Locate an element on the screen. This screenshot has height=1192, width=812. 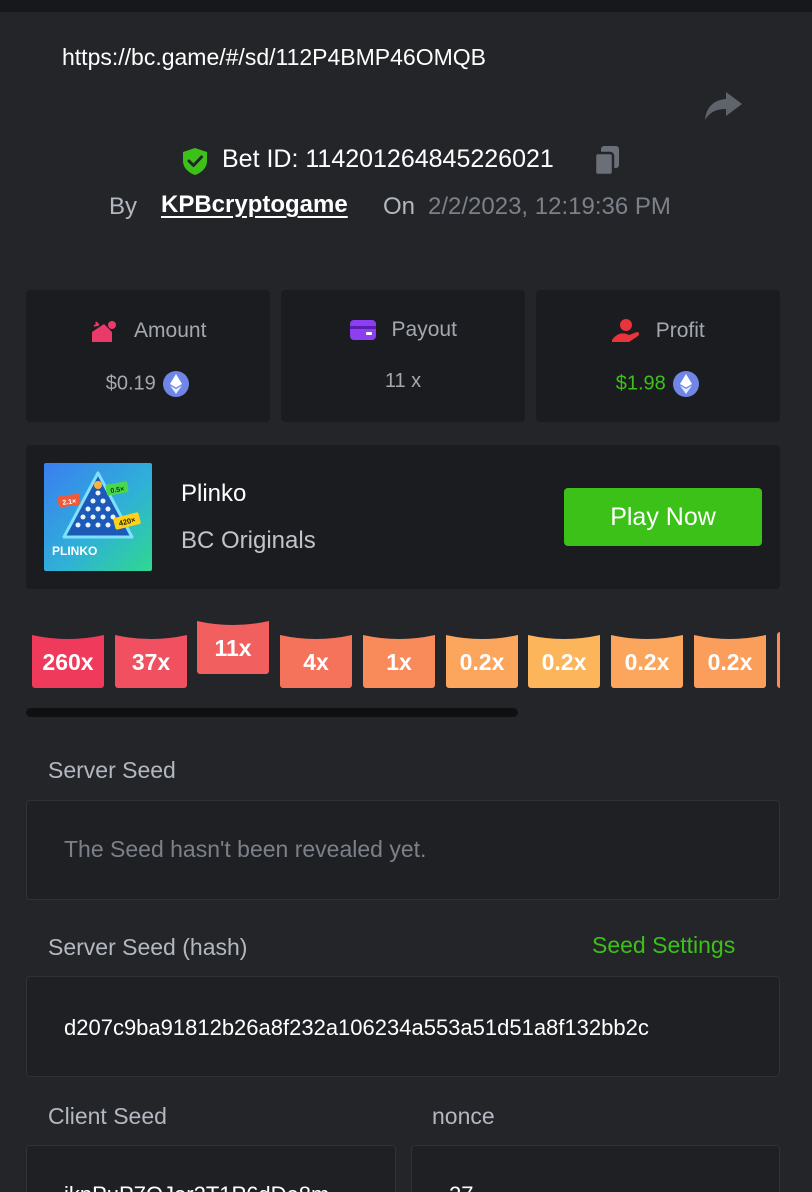
profit-label: Profit is located at coordinates (680, 330).